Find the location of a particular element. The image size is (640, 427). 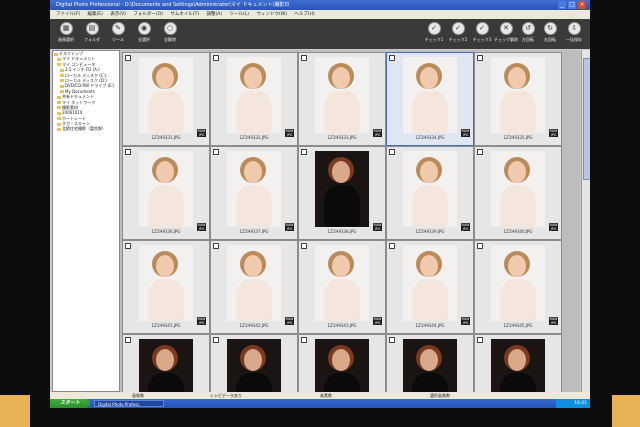

thumbnail-filename: 1Z1H9345.JPG is located at coordinates (518, 325).